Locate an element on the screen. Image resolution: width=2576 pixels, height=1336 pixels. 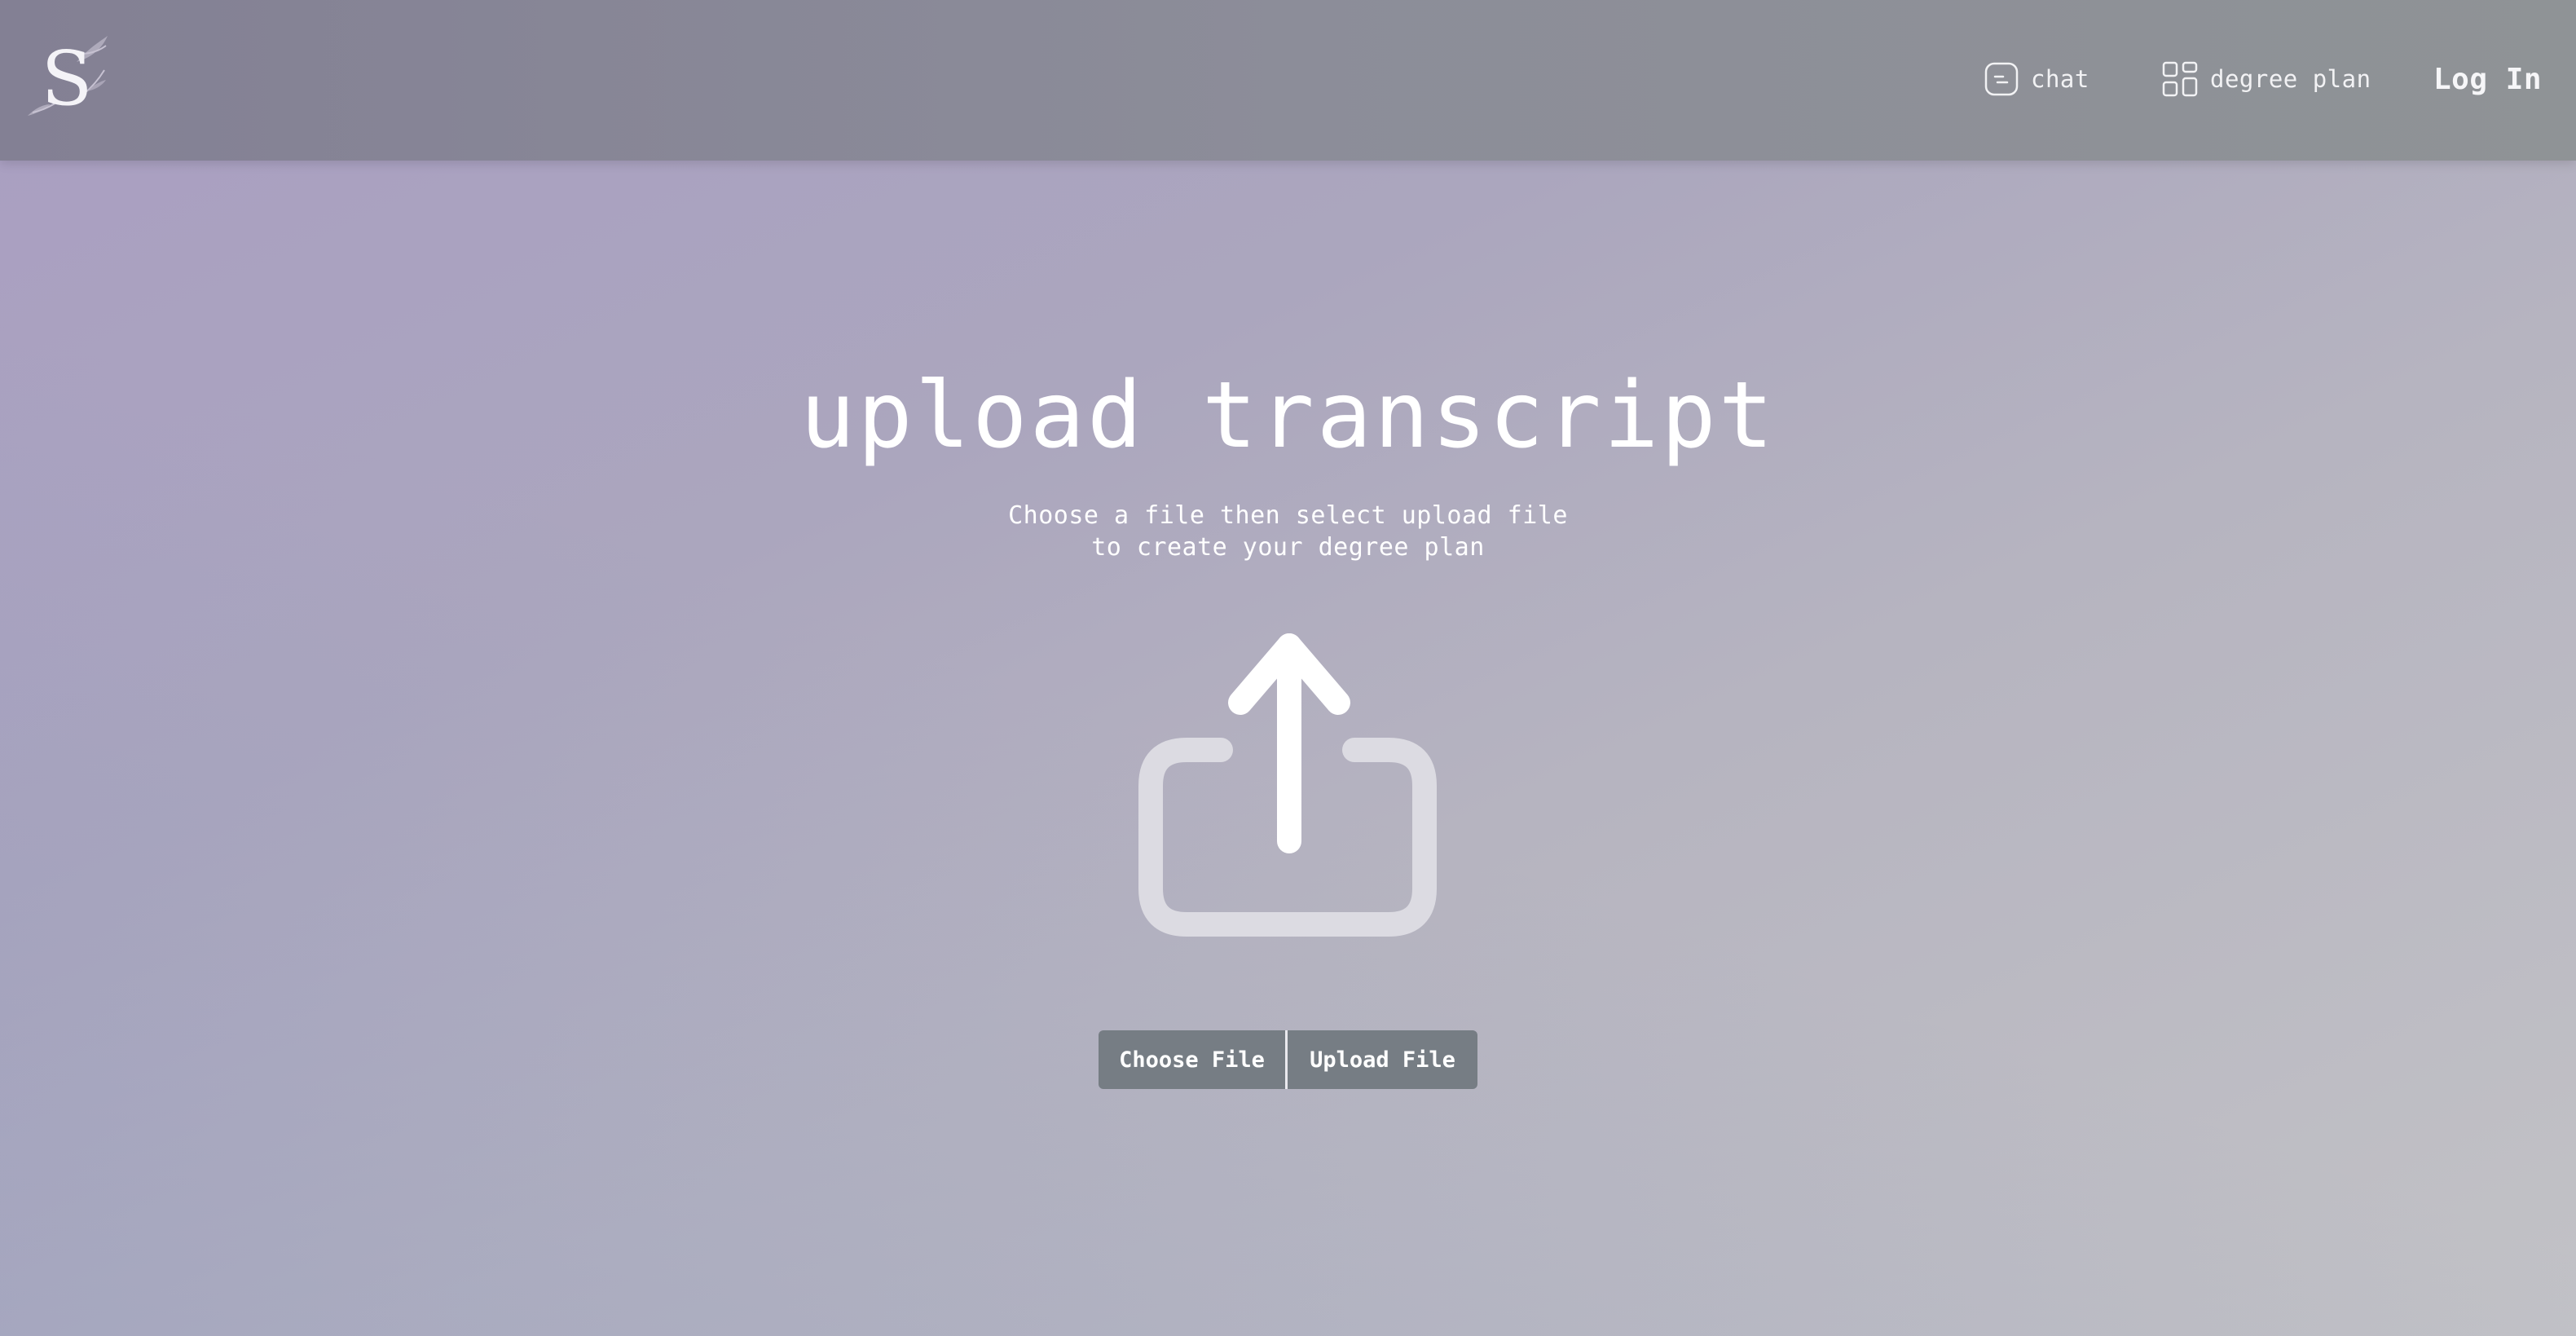
page-title: upload transcript is located at coordinates (1288, 416).